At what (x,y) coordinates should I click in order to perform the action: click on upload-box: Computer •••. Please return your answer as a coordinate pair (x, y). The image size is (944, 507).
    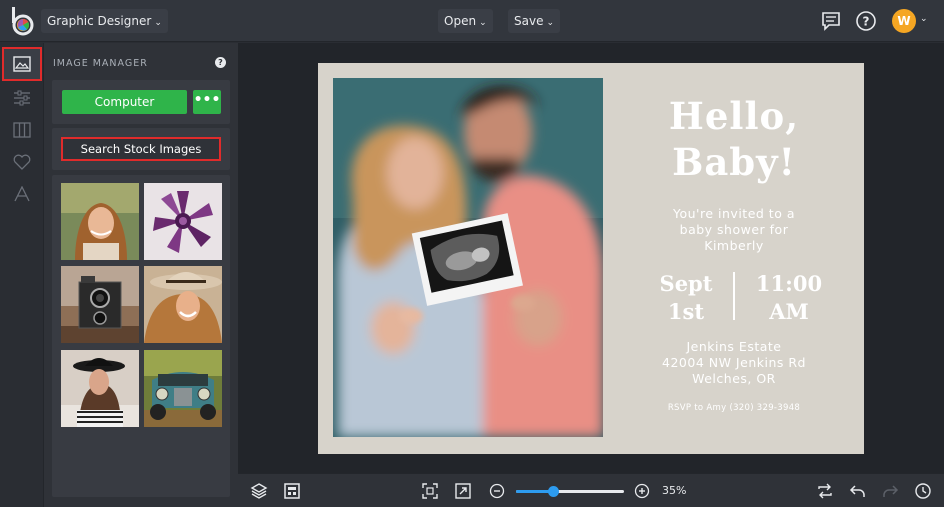
    Looking at the image, I should click on (141, 102).